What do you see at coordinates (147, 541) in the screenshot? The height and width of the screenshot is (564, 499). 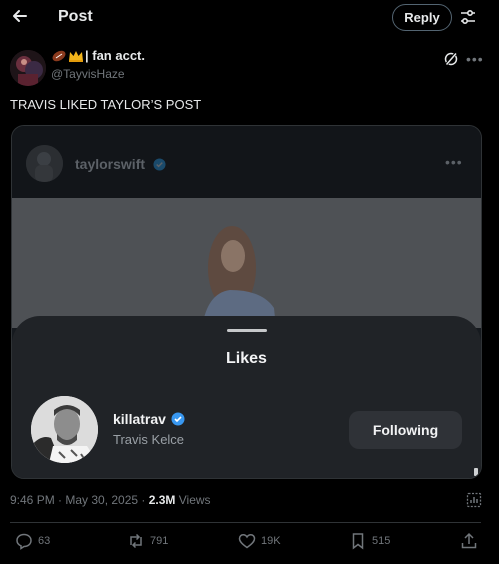 I see `repost-action: 791` at bounding box center [147, 541].